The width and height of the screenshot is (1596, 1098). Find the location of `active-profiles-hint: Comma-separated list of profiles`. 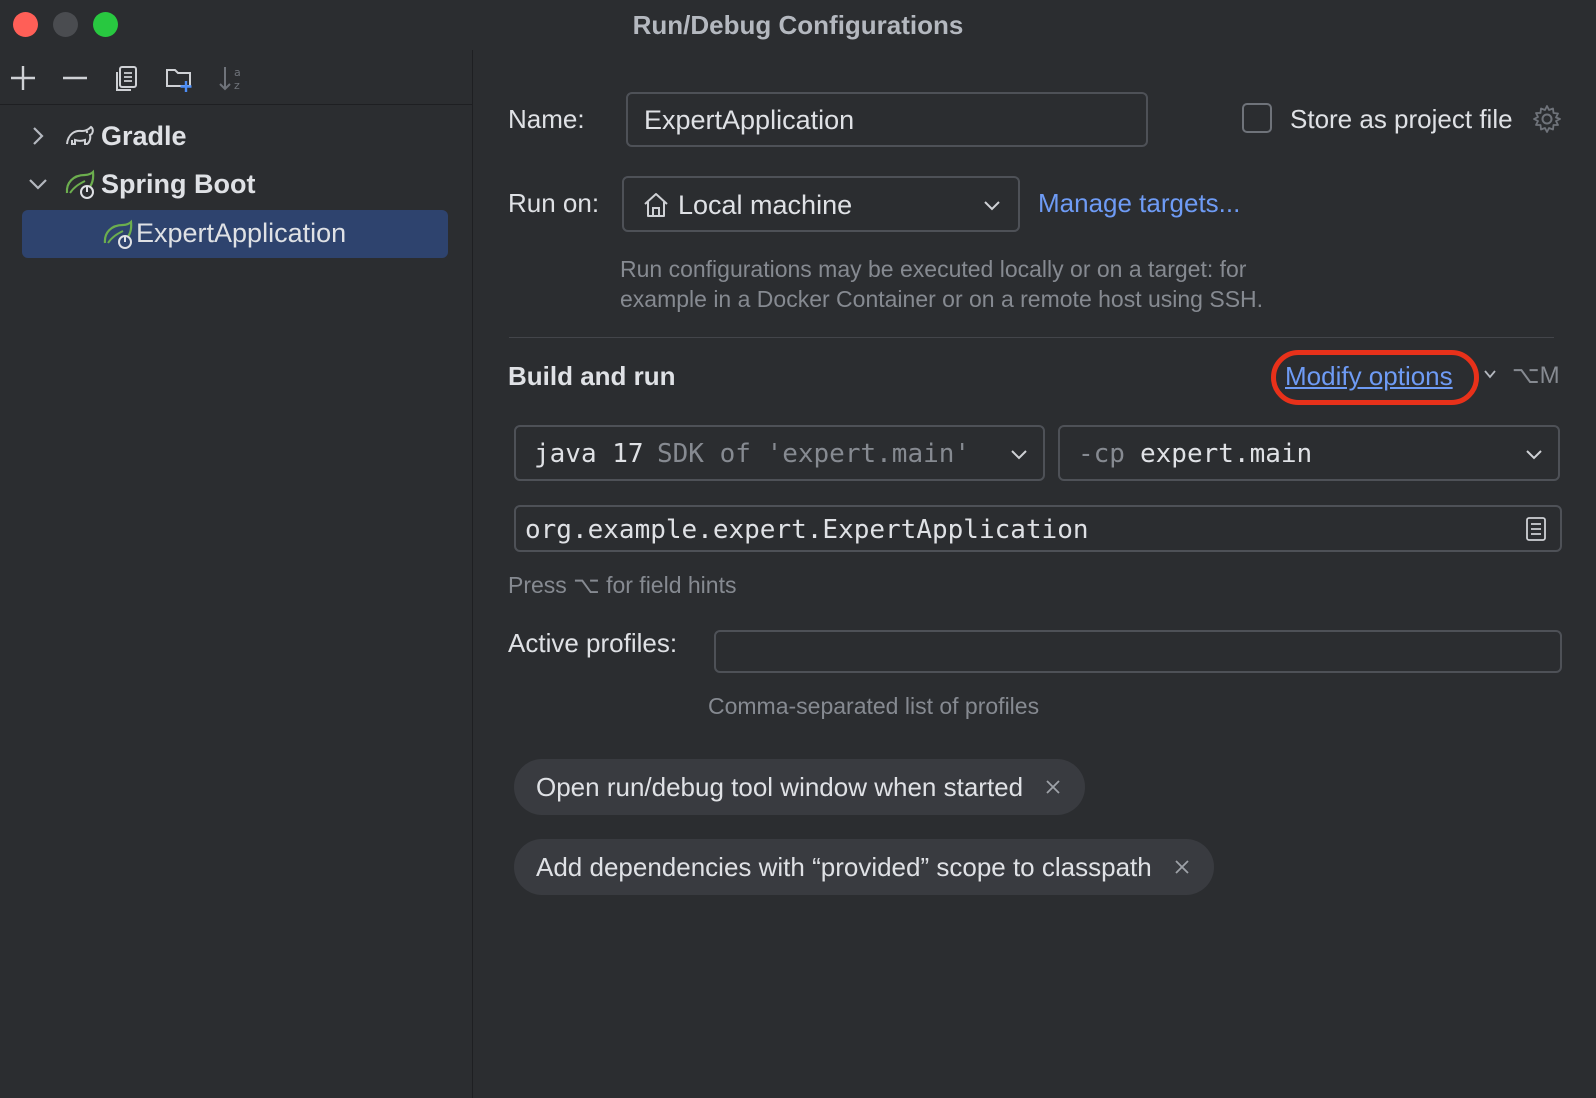

active-profiles-hint: Comma-separated list of profiles is located at coordinates (874, 706).